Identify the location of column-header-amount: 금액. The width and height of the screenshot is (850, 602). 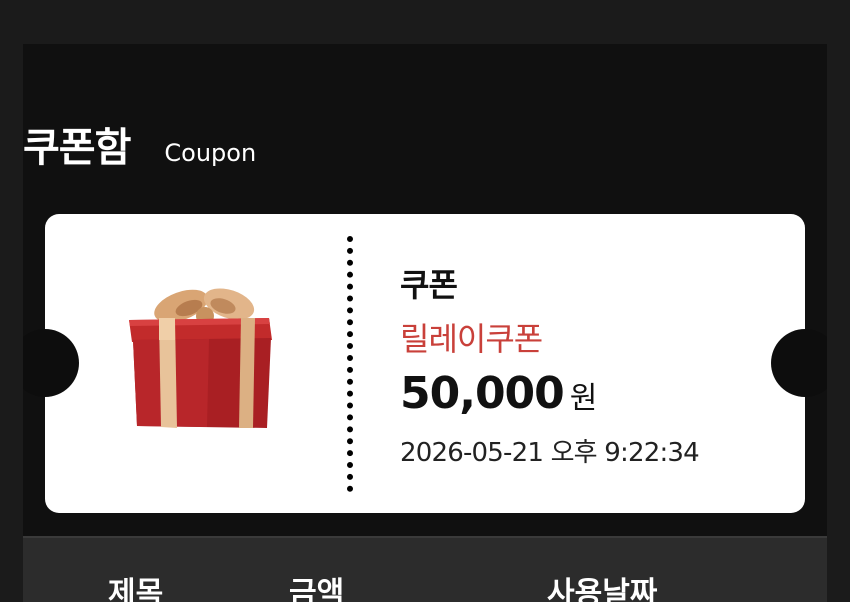
(317, 589).